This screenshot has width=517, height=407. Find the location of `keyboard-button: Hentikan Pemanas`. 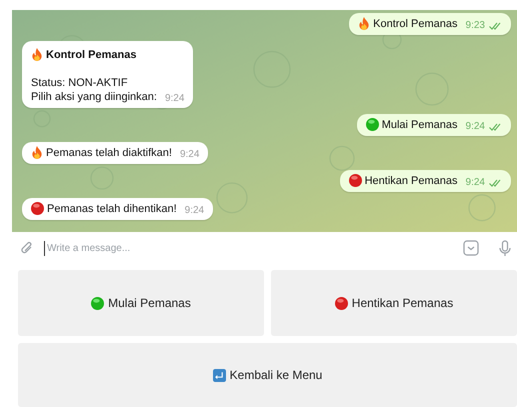

keyboard-button: Hentikan Pemanas is located at coordinates (394, 303).